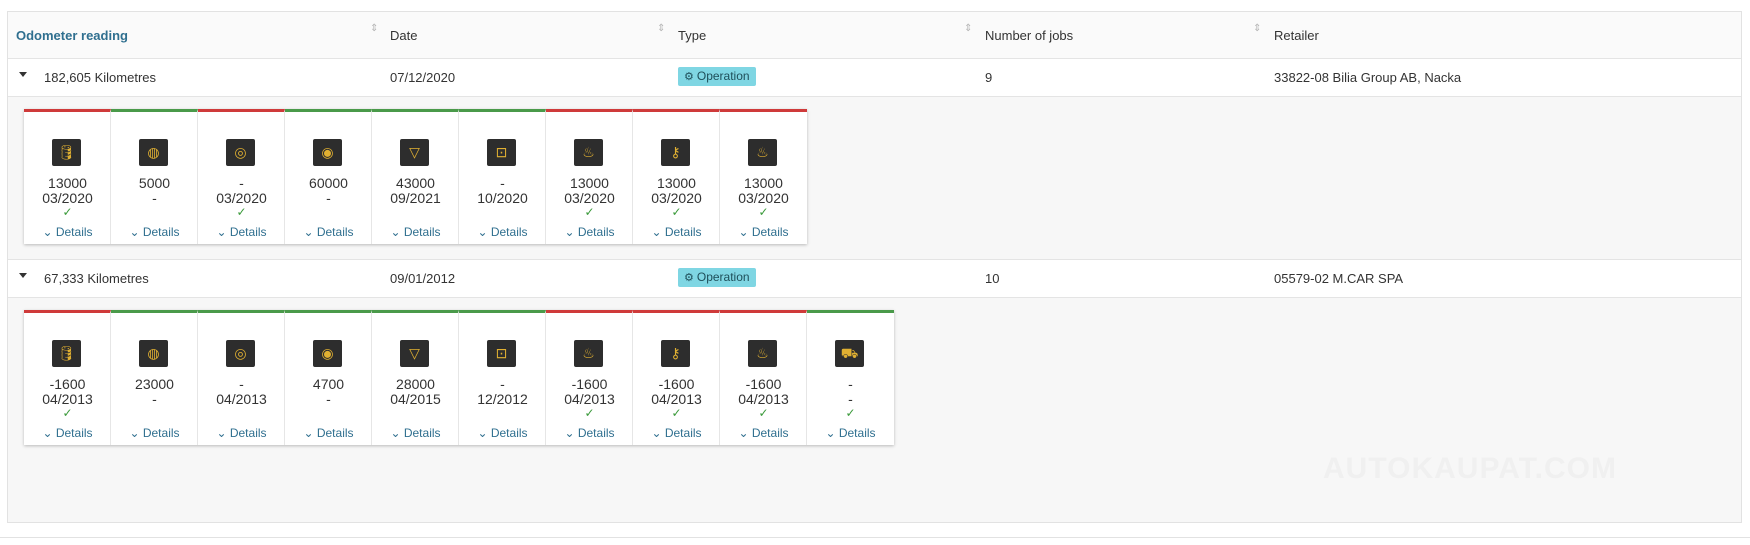  Describe the element at coordinates (403, 35) in the screenshot. I see `header-date: Date` at that location.